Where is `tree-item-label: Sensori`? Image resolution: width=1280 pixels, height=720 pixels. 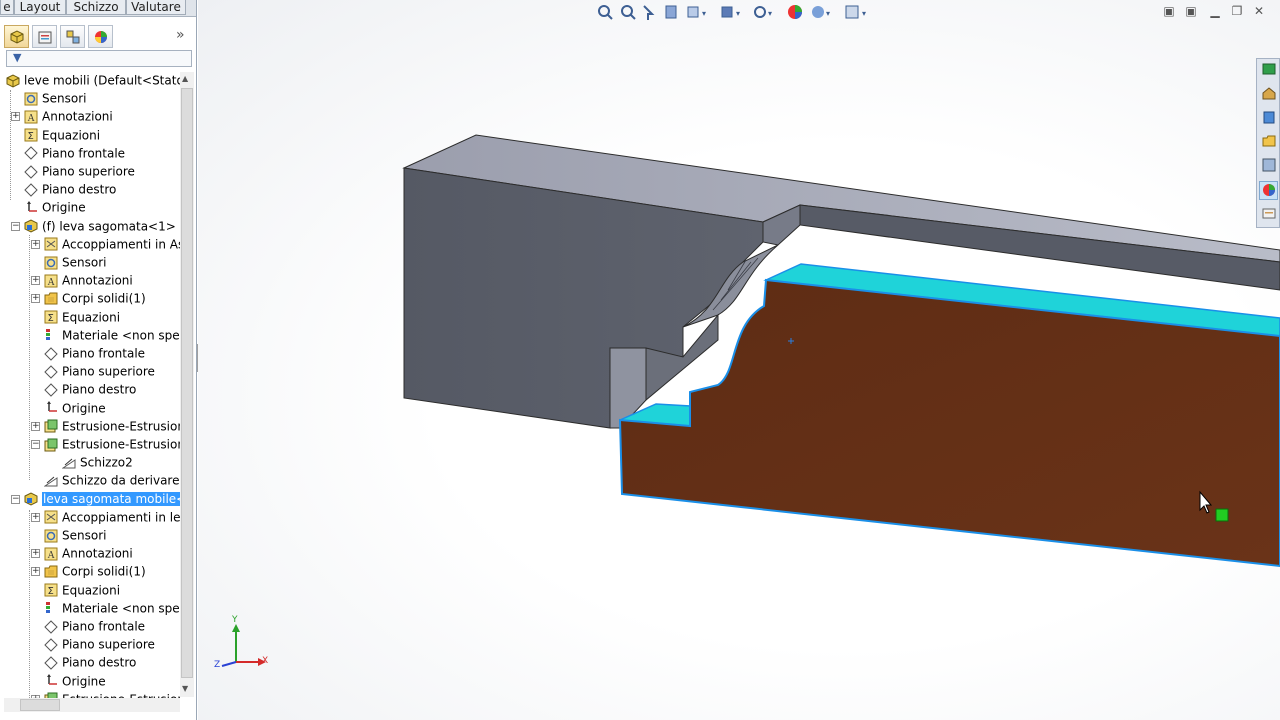
tree-item-label: Sensori is located at coordinates (64, 98).